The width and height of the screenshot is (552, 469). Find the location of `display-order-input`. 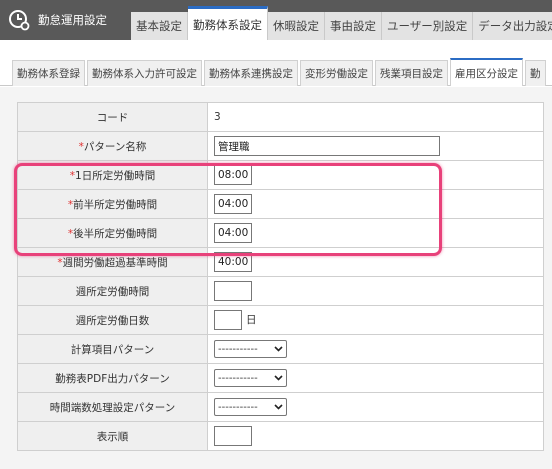

display-order-input is located at coordinates (233, 436).